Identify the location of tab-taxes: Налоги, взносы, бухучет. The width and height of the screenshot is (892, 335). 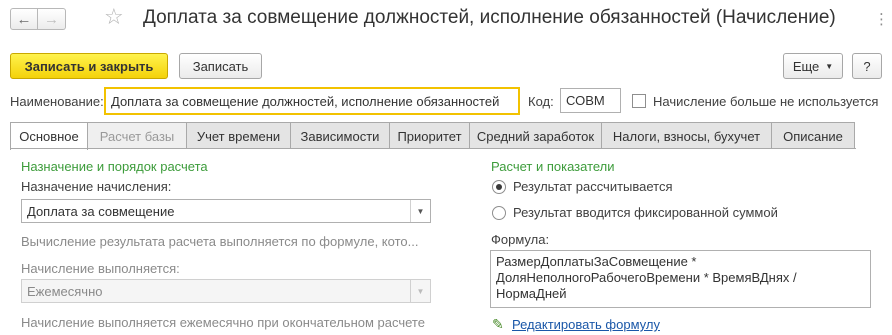
(686, 135).